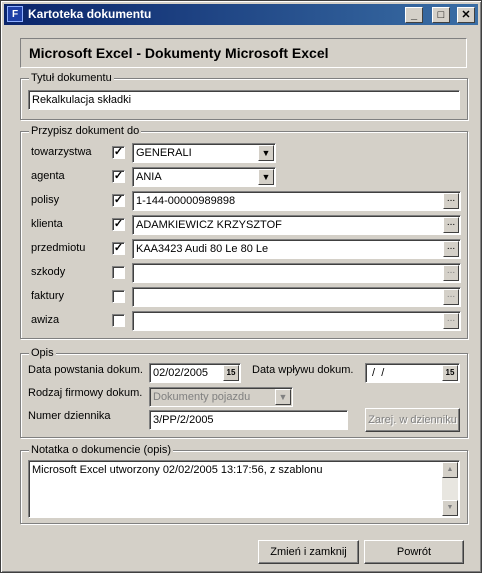  What do you see at coordinates (118, 248) in the screenshot?
I see `checkbox-przedmiotu: ✓` at bounding box center [118, 248].